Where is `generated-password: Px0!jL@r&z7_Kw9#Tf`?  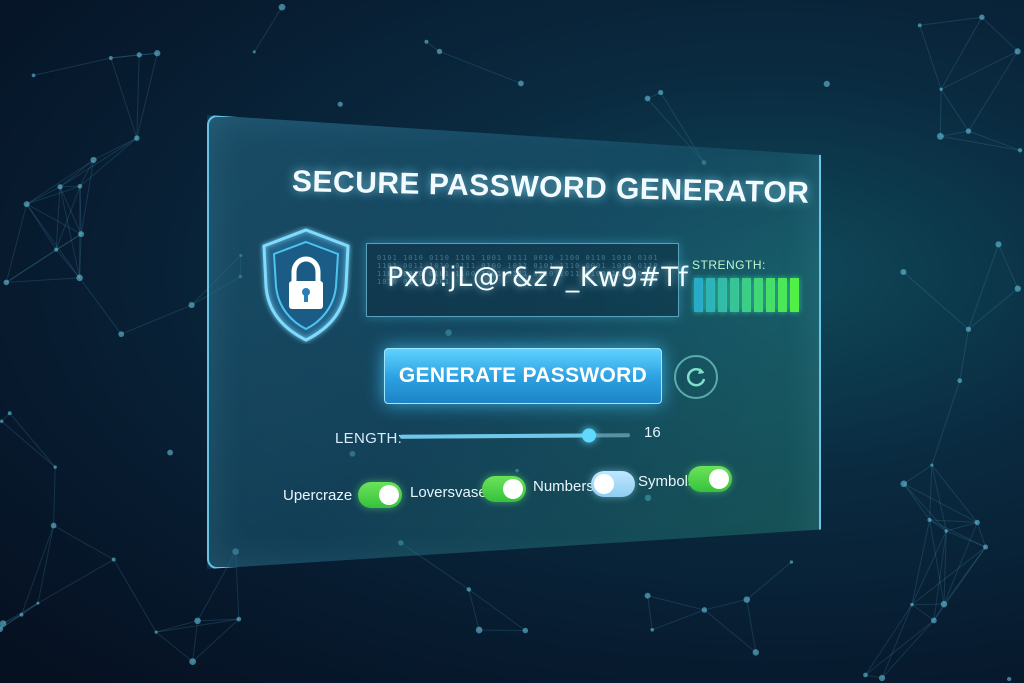 generated-password: Px0!jL@r&z7_Kw9#Tf is located at coordinates (537, 277).